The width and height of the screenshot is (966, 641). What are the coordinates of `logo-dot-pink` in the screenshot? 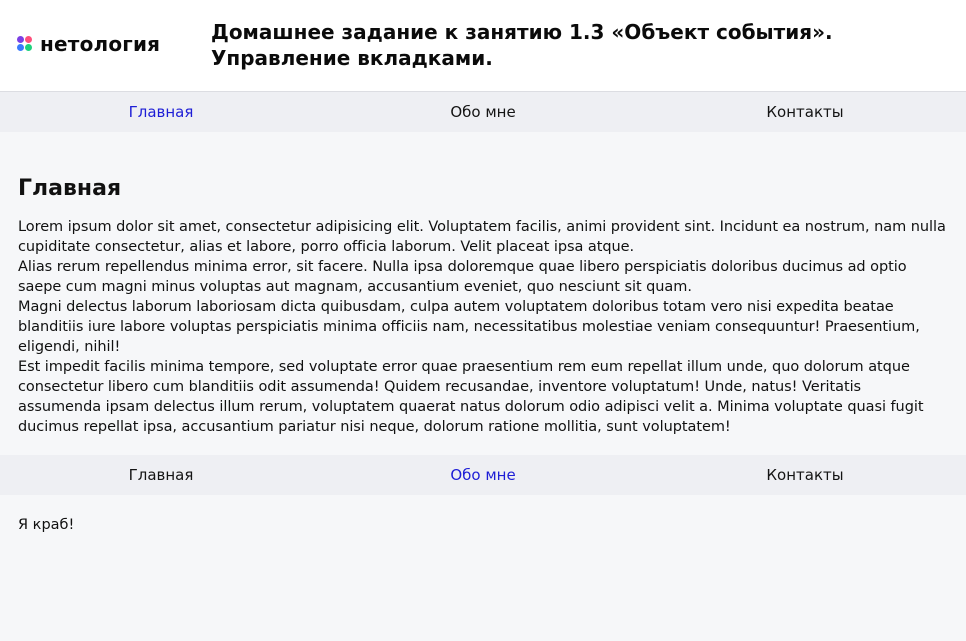 It's located at (28, 39).